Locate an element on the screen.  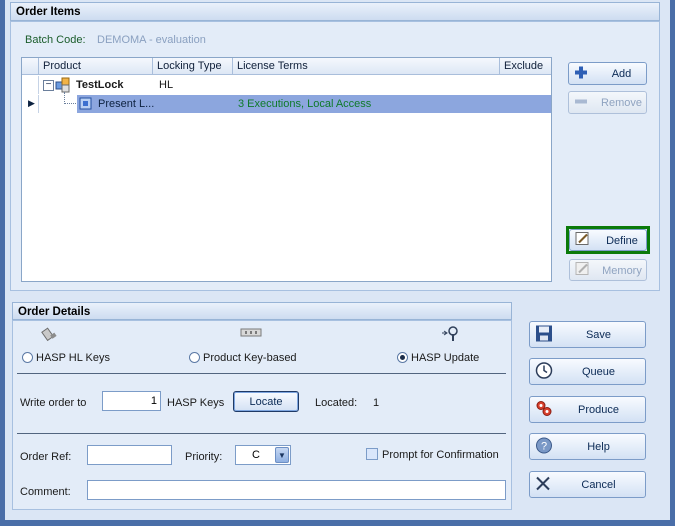
priority-value: C is located at coordinates (256, 455).